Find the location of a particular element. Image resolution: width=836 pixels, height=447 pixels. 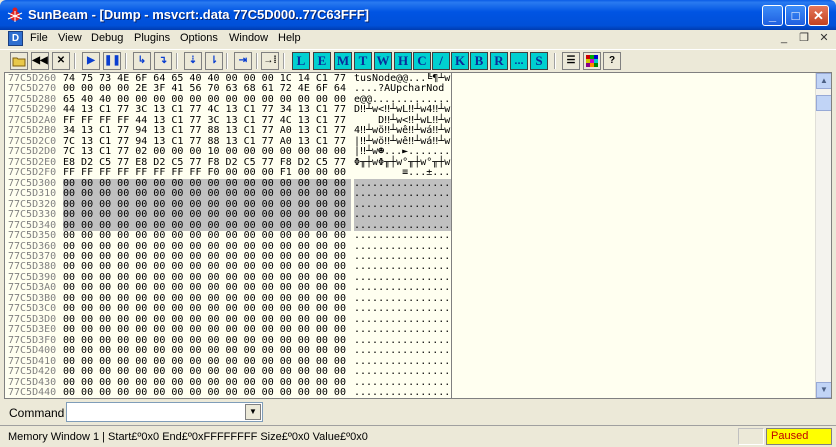

windows-button: W is located at coordinates (383, 61).